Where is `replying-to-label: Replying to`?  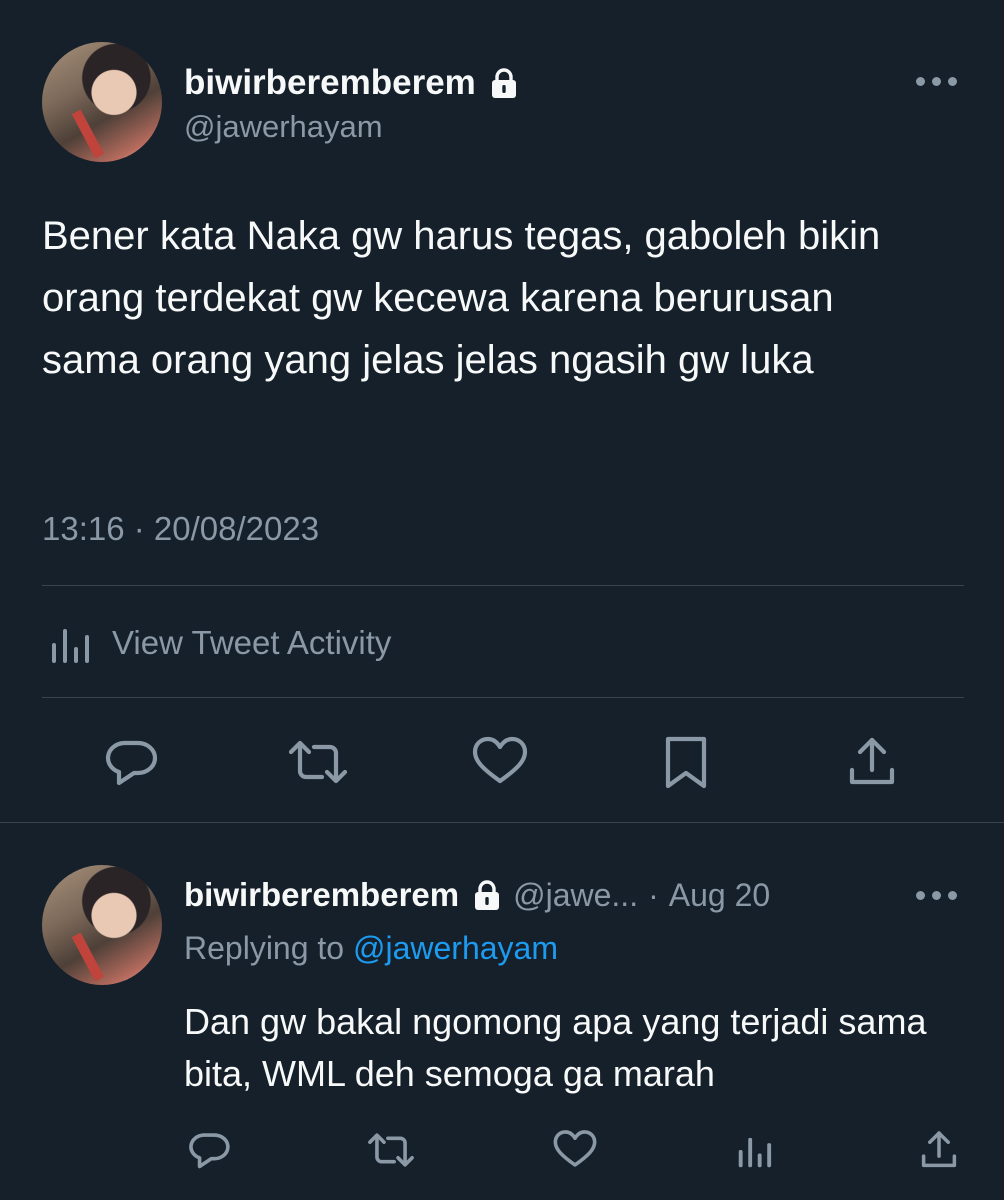 replying-to-label: Replying to is located at coordinates (264, 948).